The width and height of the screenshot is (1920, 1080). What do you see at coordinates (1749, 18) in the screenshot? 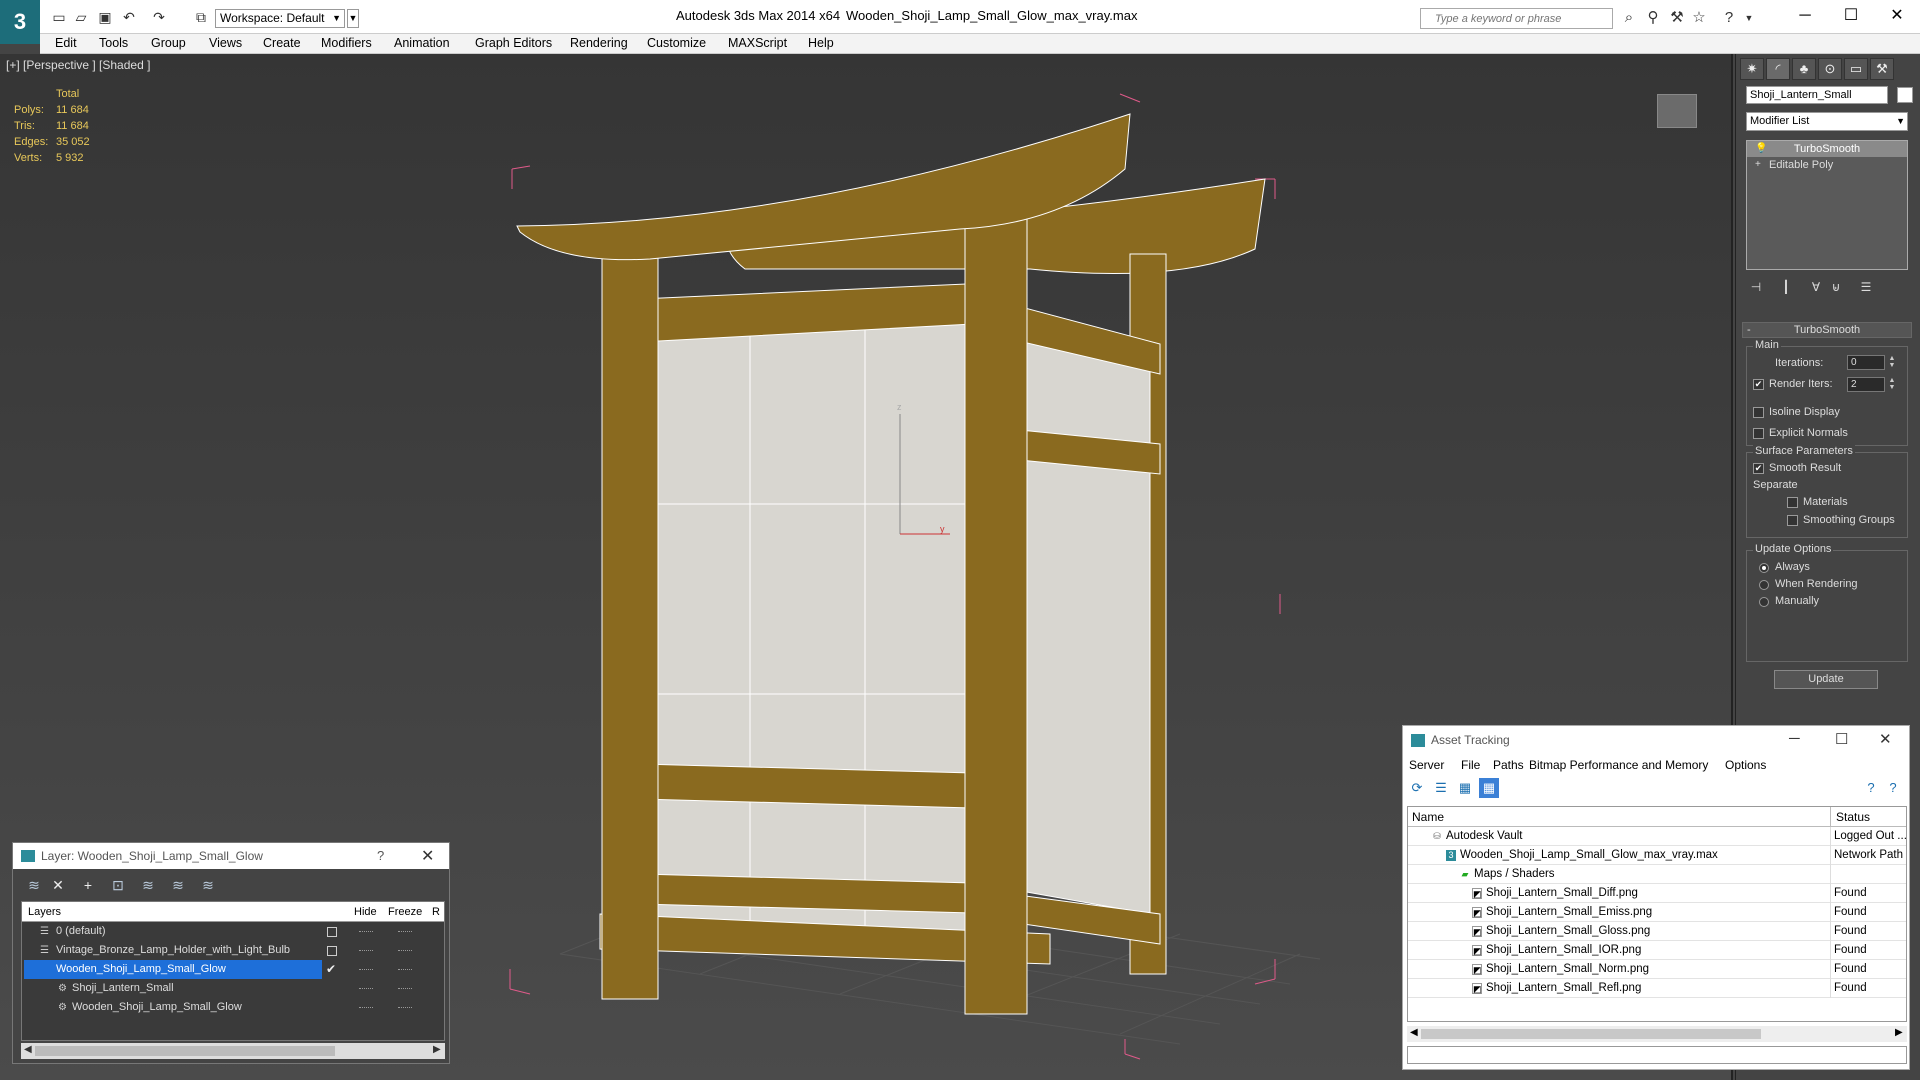
I see `help-dropdown-icon: ▼` at bounding box center [1749, 18].